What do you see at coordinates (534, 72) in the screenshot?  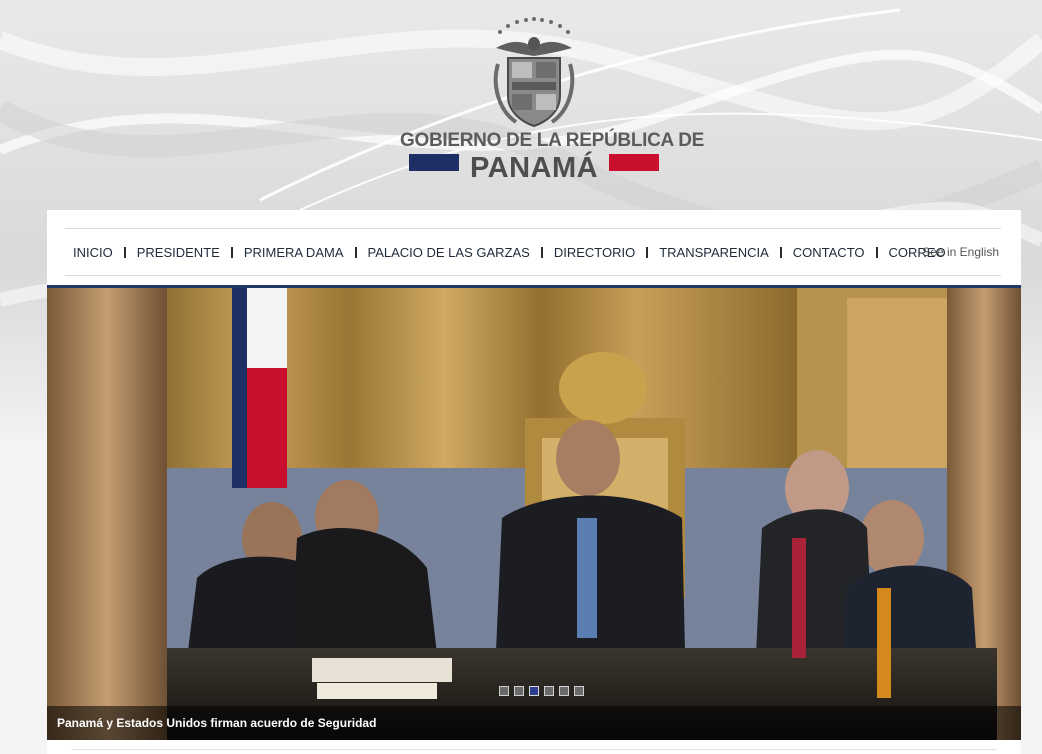 I see `panama-coat-of-arms-icon` at bounding box center [534, 72].